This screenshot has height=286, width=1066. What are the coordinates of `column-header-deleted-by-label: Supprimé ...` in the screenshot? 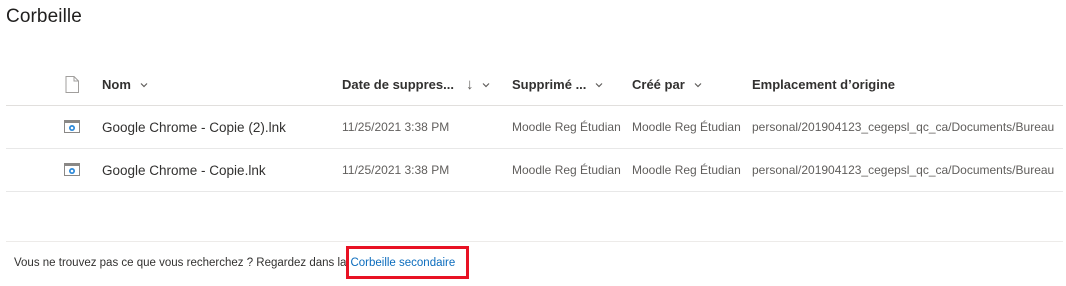 It's located at (549, 84).